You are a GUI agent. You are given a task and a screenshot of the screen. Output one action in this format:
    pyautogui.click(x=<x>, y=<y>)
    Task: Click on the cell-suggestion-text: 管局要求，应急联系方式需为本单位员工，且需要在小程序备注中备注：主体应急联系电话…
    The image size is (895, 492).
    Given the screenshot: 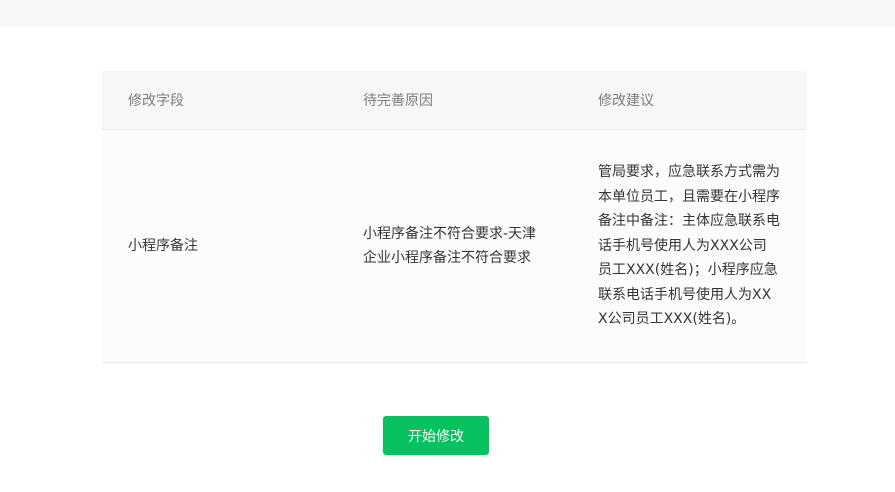 What is the action you would take?
    pyautogui.click(x=689, y=246)
    